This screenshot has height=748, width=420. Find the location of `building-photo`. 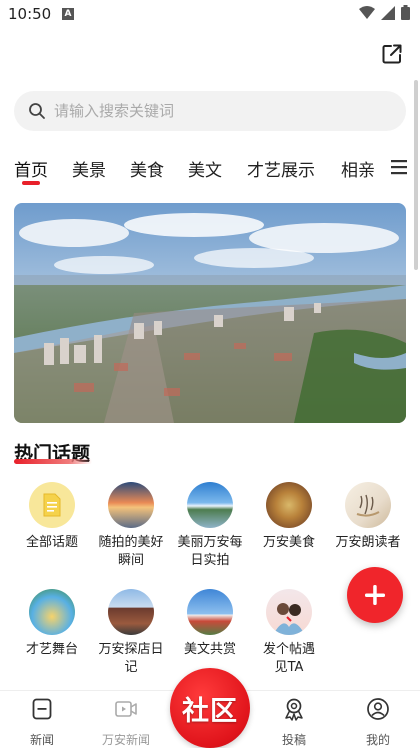

building-photo is located at coordinates (210, 612).